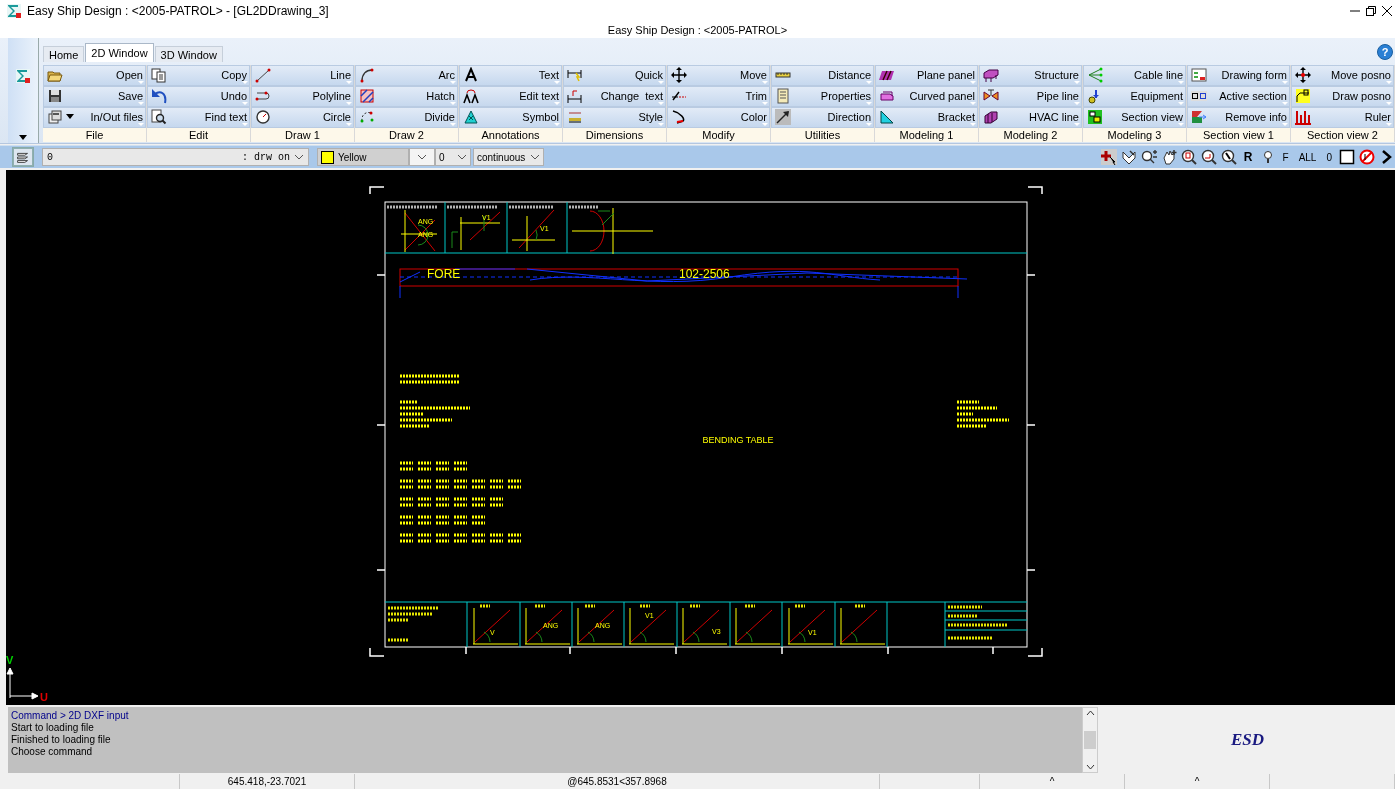 The image size is (1395, 789). I want to click on ribbon-button: Circle, so click(302, 117).